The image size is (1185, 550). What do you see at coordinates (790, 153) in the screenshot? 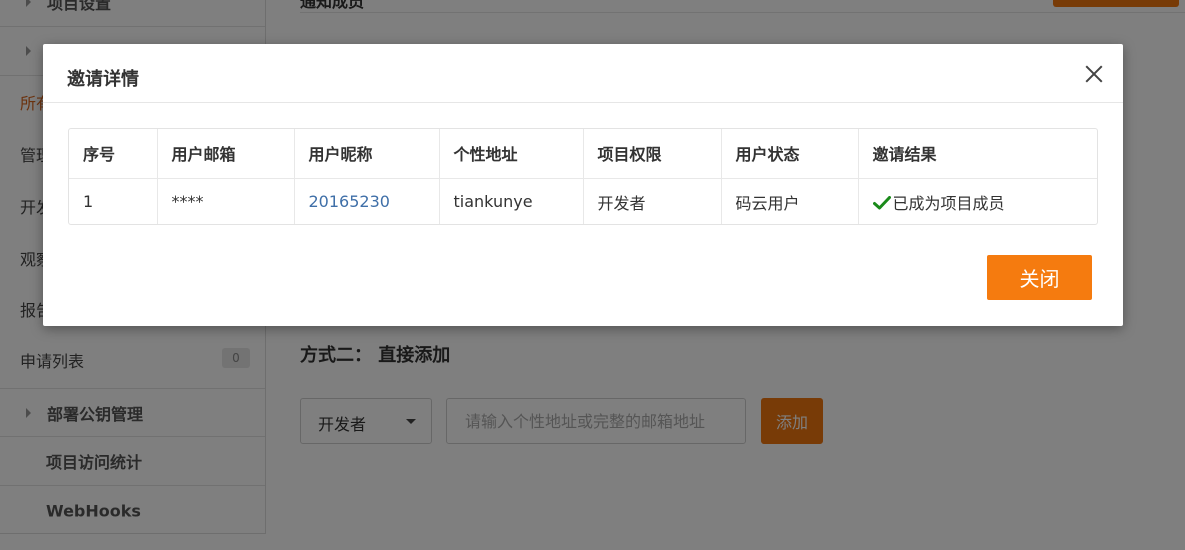
I see `column-header-status: 用户状态` at bounding box center [790, 153].